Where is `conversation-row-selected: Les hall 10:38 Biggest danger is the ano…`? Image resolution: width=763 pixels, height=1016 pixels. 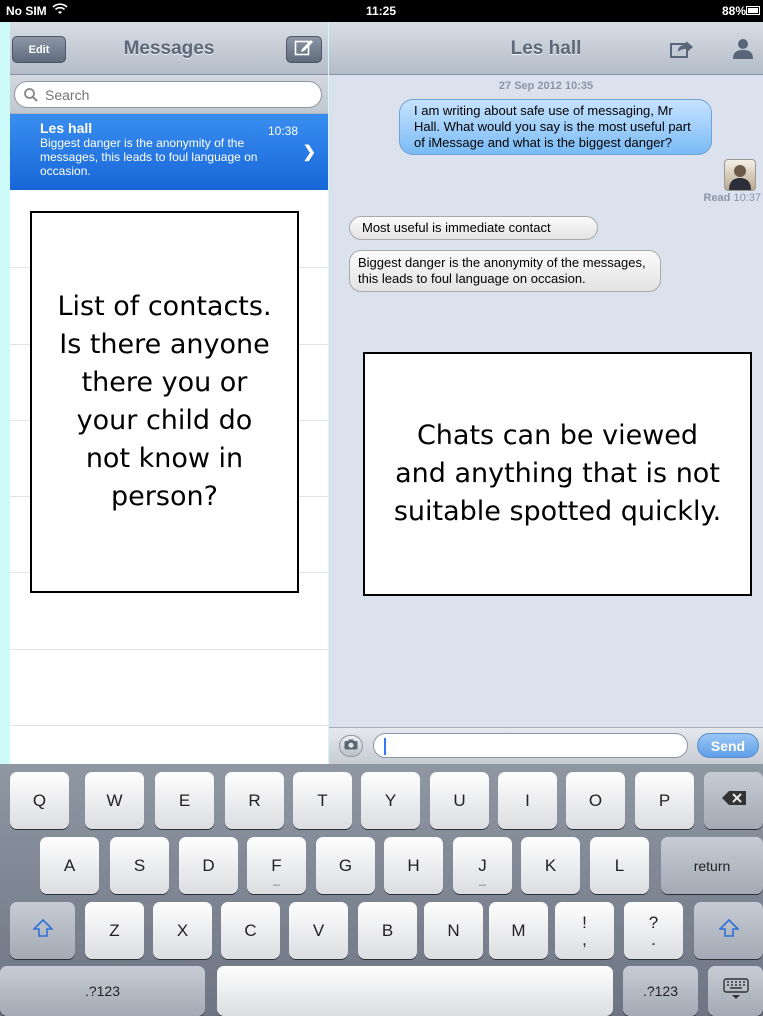 conversation-row-selected: Les hall 10:38 Biggest danger is the ano… is located at coordinates (169, 152).